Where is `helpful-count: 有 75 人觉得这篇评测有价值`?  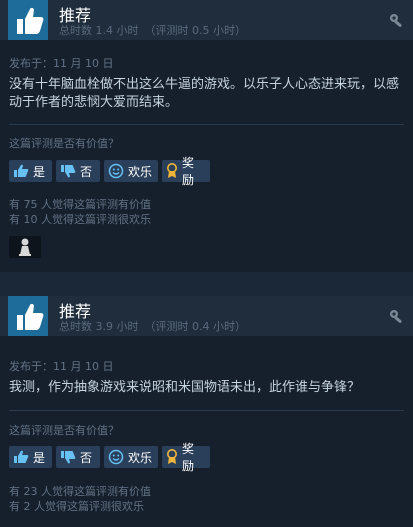
helpful-count: 有 75 人觉得这篇评测有价值 is located at coordinates (80, 204).